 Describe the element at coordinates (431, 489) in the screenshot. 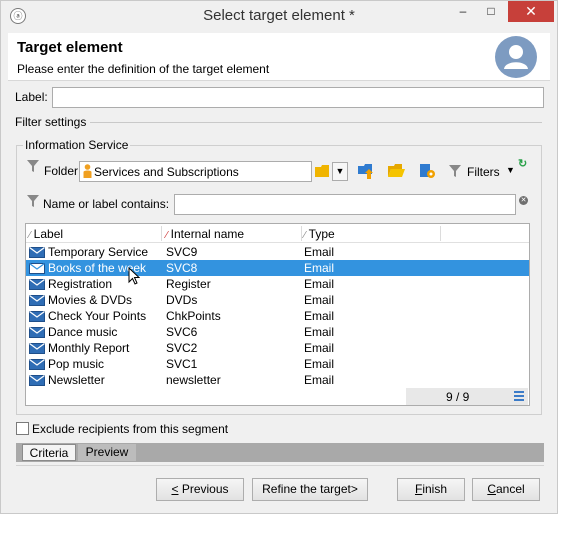

I see `finish-button: Finish` at that location.